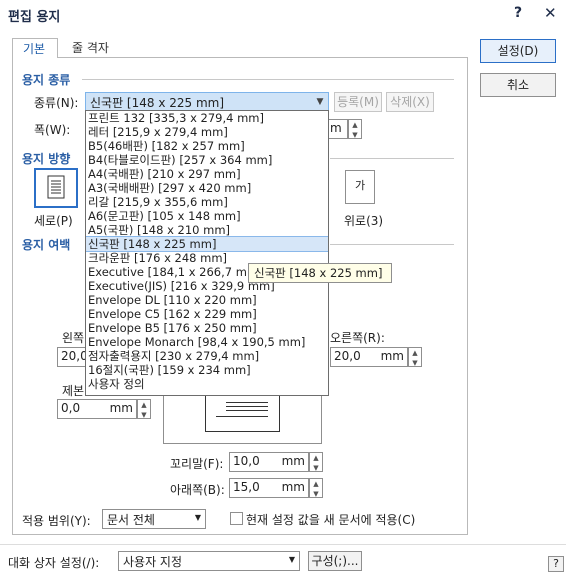 This screenshot has height=574, width=566. I want to click on ok-button: 설정(D), so click(518, 51).